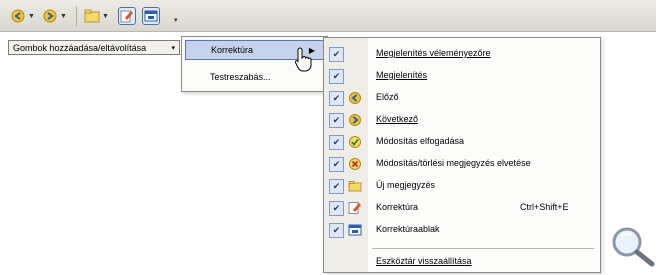  Describe the element at coordinates (402, 75) in the screenshot. I see `menu-item-label: Megjelenítés` at that location.